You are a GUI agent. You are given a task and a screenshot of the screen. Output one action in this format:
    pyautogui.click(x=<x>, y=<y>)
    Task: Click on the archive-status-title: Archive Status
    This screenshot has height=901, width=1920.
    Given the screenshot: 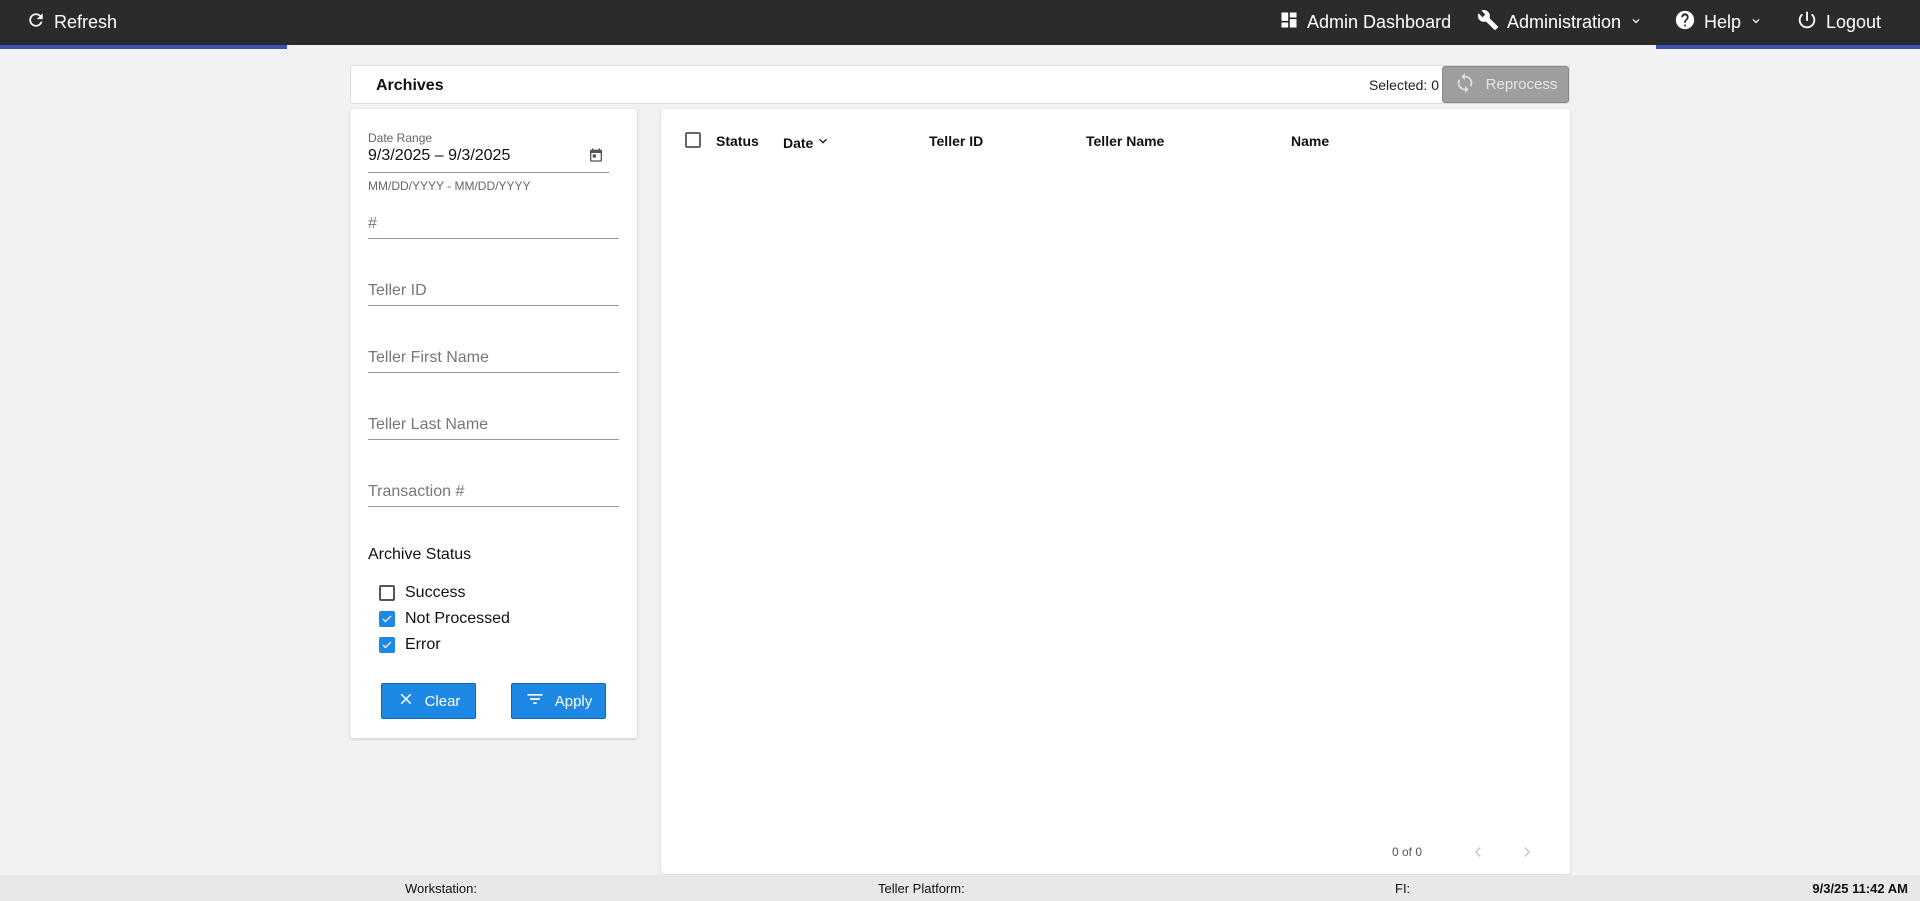 What is the action you would take?
    pyautogui.click(x=420, y=554)
    